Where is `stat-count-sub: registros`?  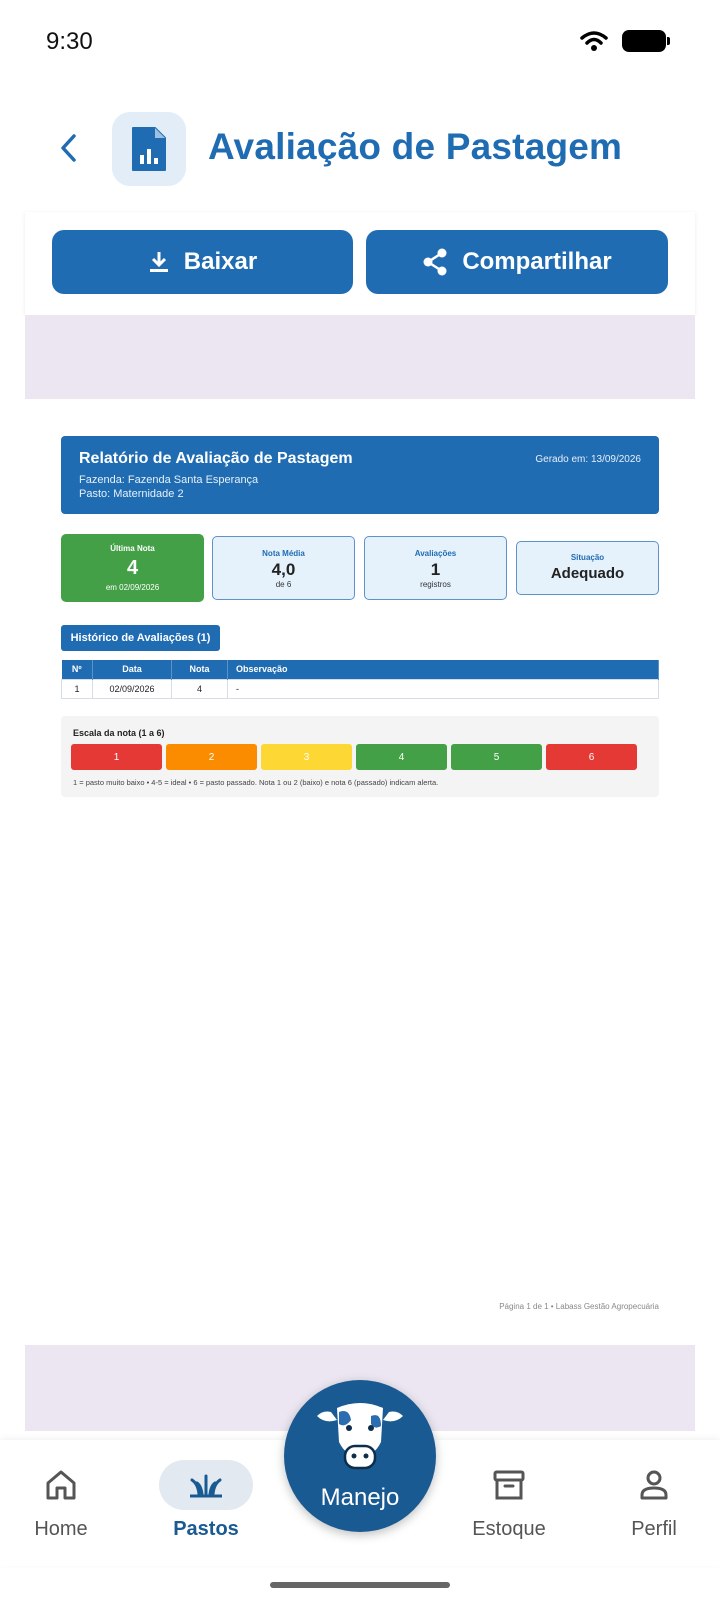 stat-count-sub: registros is located at coordinates (435, 584).